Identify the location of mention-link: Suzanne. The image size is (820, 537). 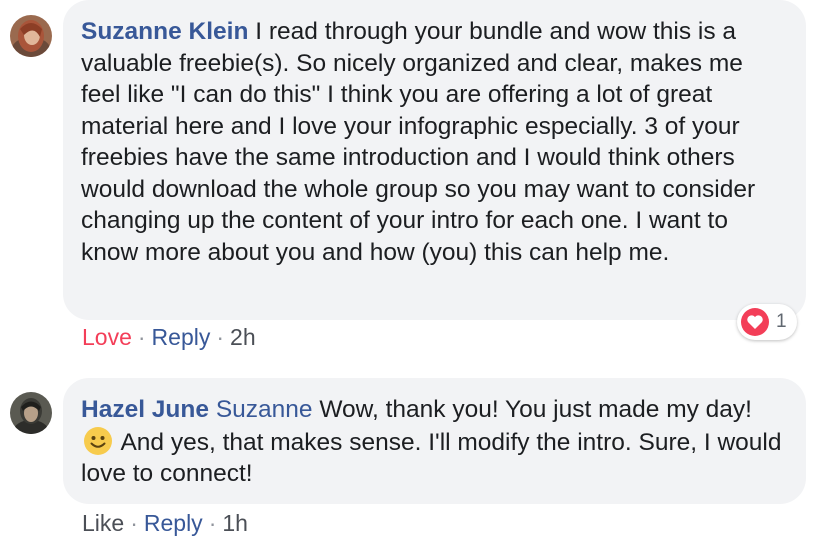
(264, 409).